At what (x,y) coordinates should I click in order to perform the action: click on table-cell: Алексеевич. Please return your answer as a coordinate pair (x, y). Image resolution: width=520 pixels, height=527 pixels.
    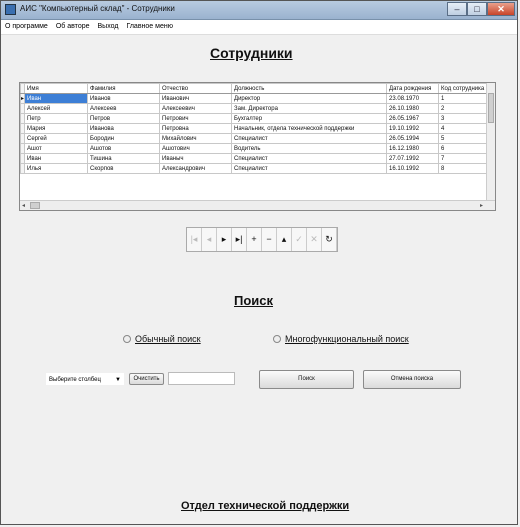
    Looking at the image, I should click on (196, 108).